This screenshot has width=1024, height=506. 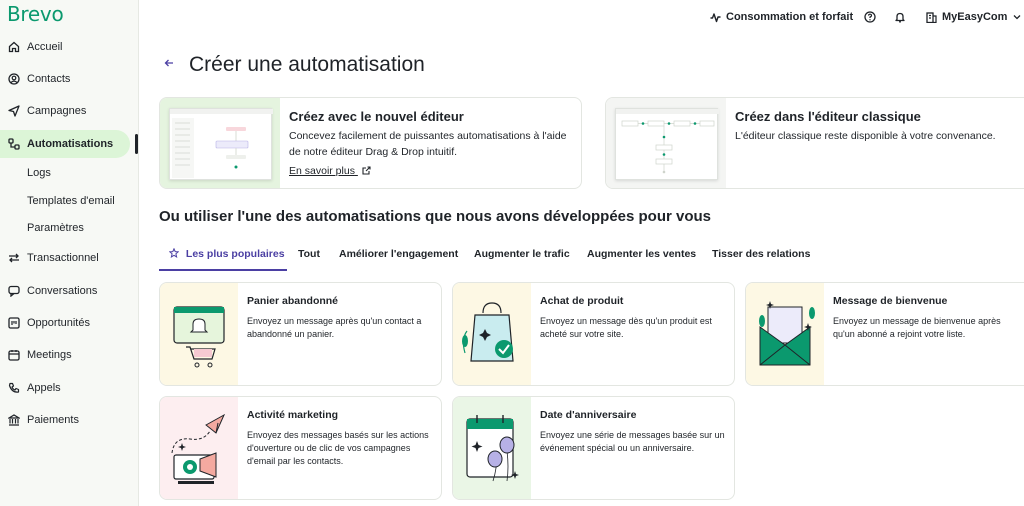 What do you see at coordinates (1017, 17) in the screenshot?
I see `chevron-down-icon` at bounding box center [1017, 17].